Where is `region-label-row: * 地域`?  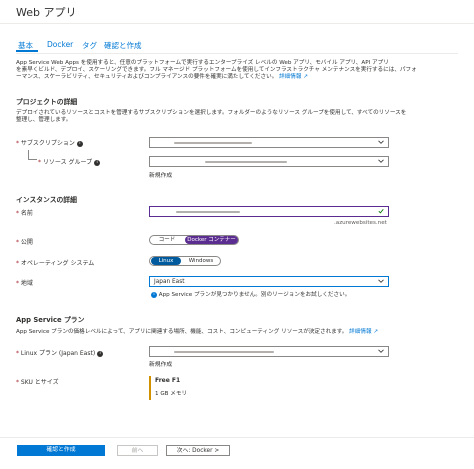 region-label-row: * 地域 is located at coordinates (24, 282).